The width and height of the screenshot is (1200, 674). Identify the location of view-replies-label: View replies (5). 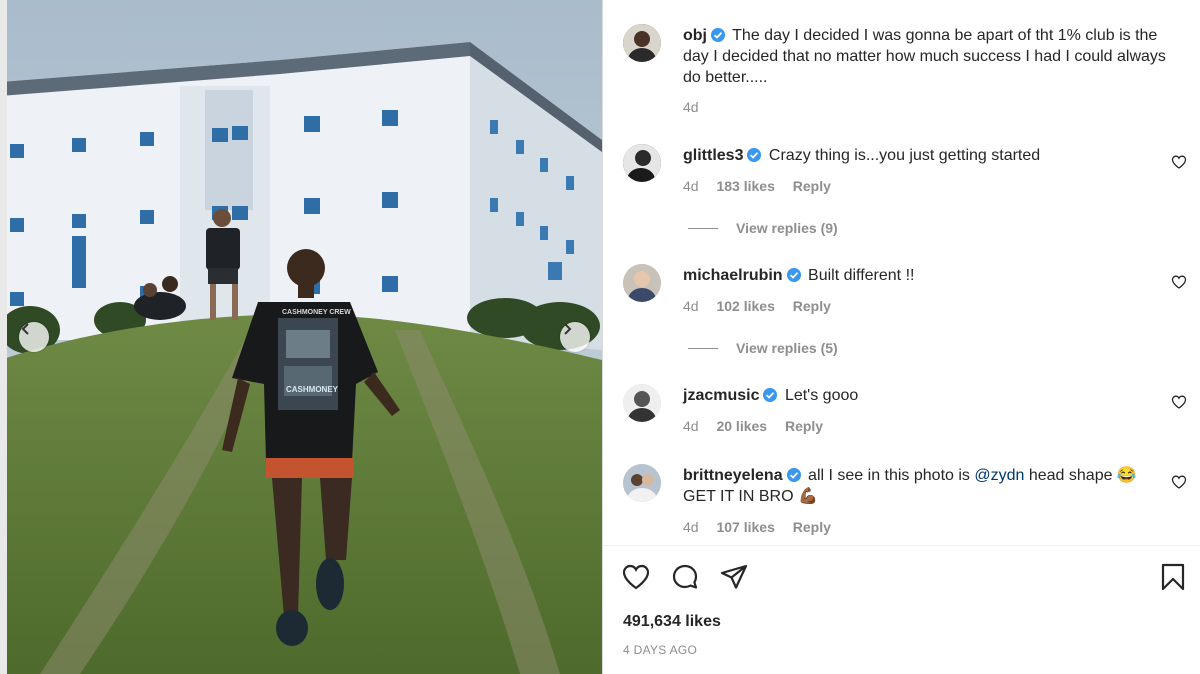
(787, 348).